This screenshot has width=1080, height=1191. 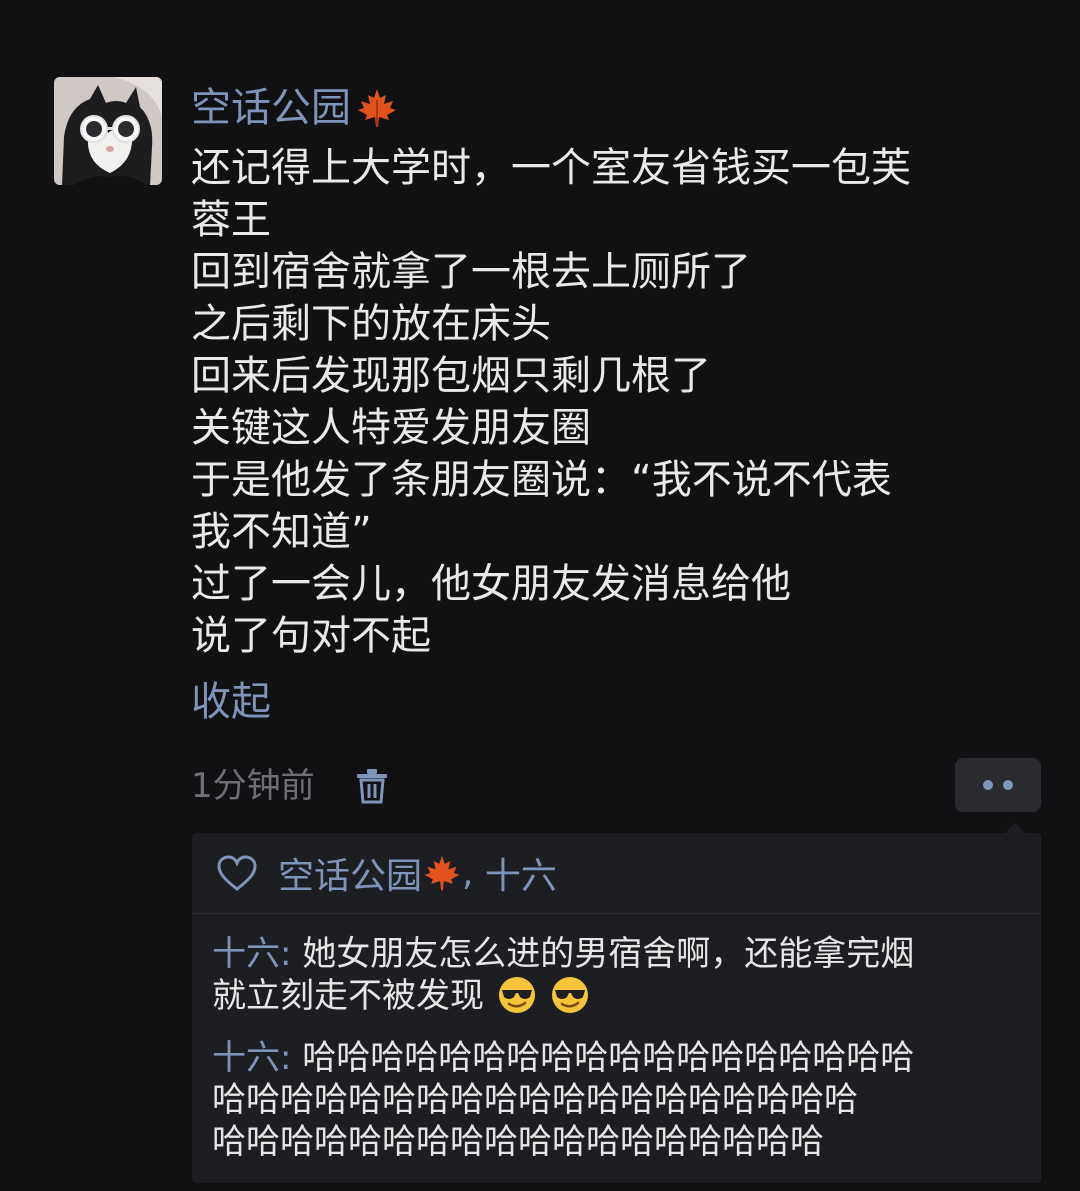 What do you see at coordinates (371, 324) in the screenshot?
I see `post-line: 之后剩下的放在床头` at bounding box center [371, 324].